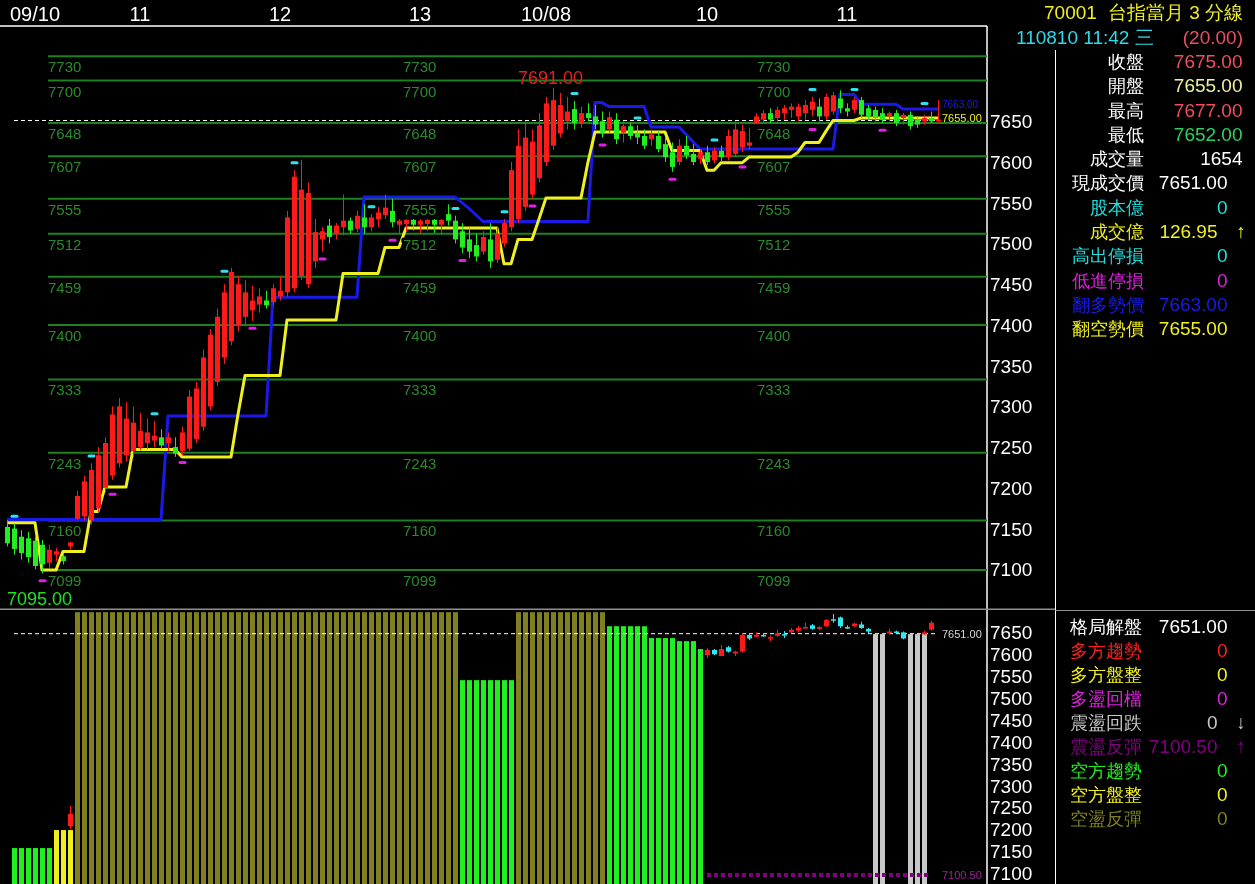  I want to click on quote-label: 成交量, so click(1116, 159).